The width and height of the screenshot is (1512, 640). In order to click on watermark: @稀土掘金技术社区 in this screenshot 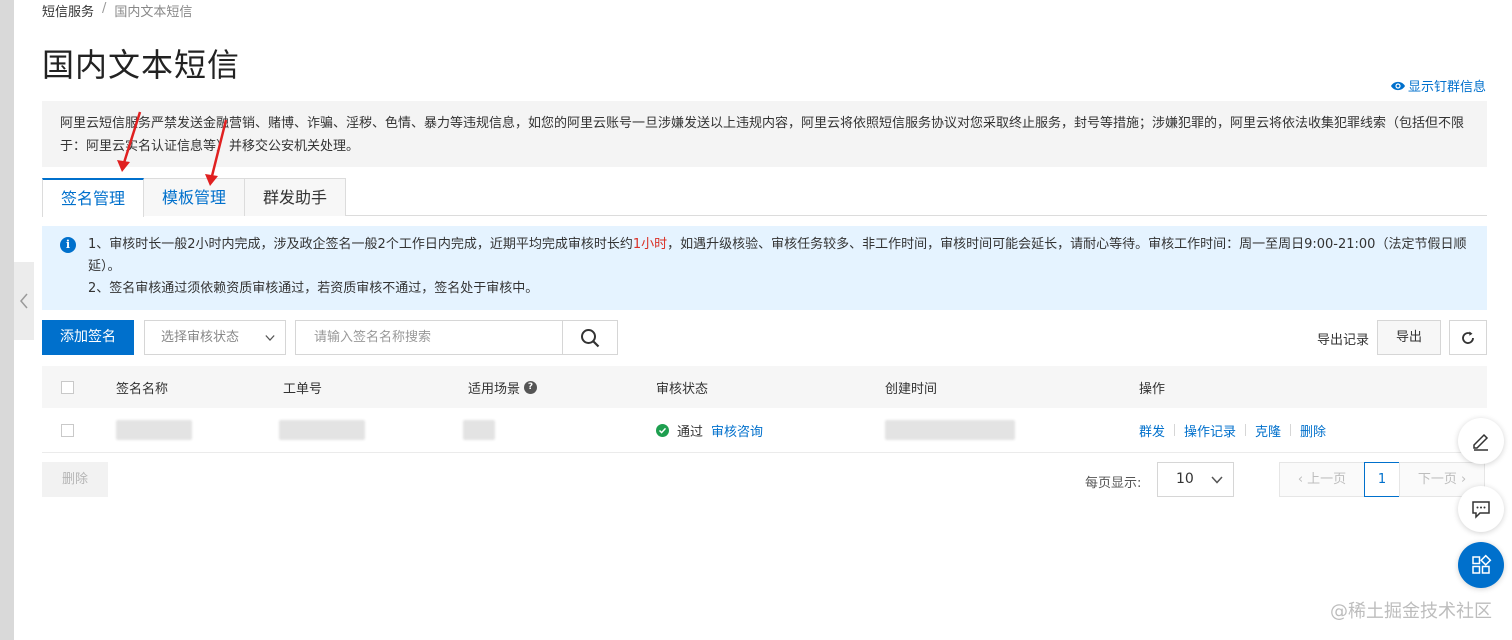, I will do `click(1411, 611)`.